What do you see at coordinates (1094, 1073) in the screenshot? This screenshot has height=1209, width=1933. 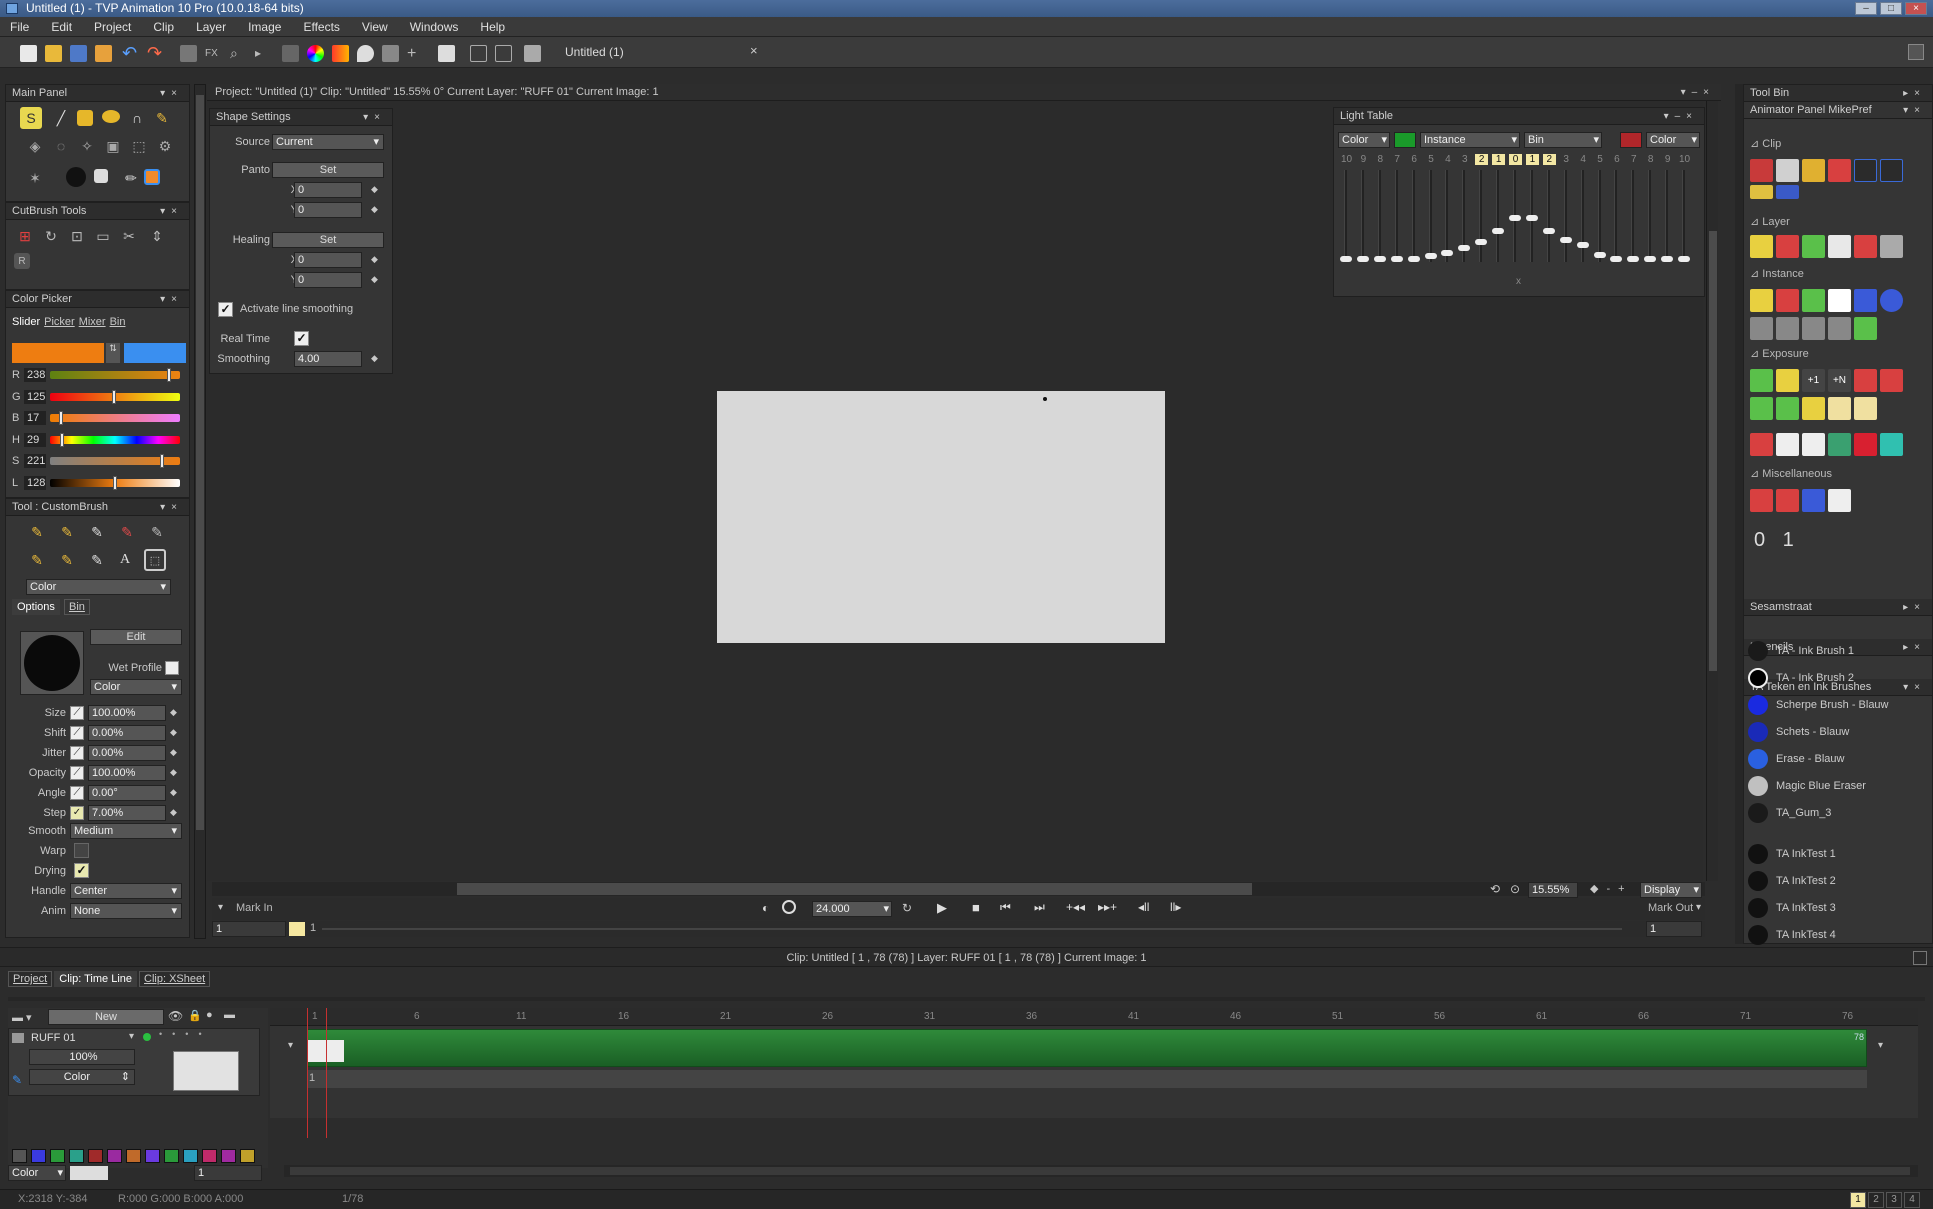 I see `timeline-track-area: ▾ 78 ▾ 1` at bounding box center [1094, 1073].